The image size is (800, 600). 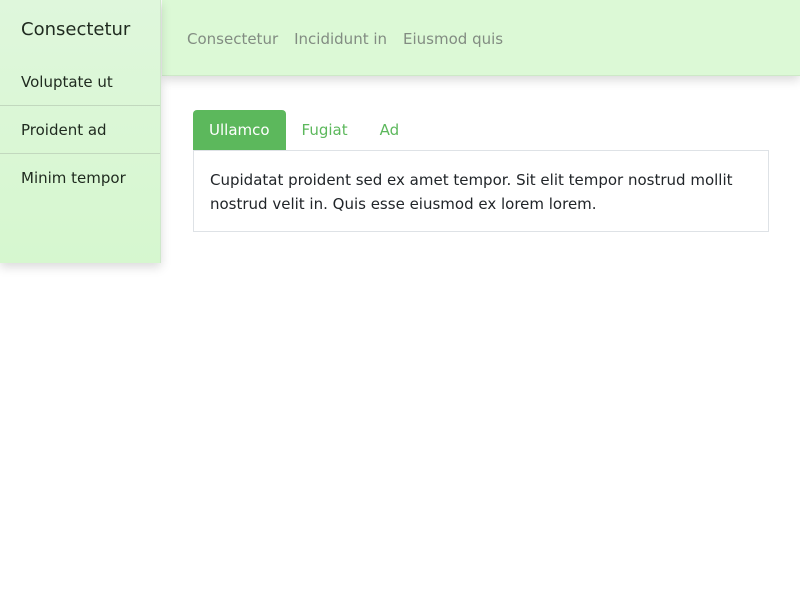 What do you see at coordinates (239, 130) in the screenshot?
I see `tab-ullamco: Ullamco` at bounding box center [239, 130].